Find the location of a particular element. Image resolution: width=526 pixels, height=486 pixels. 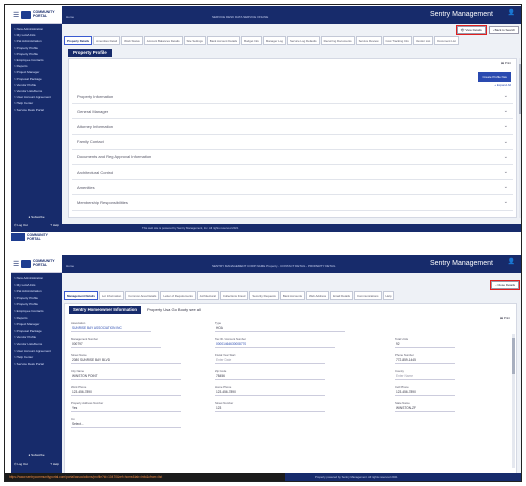

sidebar-item: > Help Center is located at coordinates (38, 357).